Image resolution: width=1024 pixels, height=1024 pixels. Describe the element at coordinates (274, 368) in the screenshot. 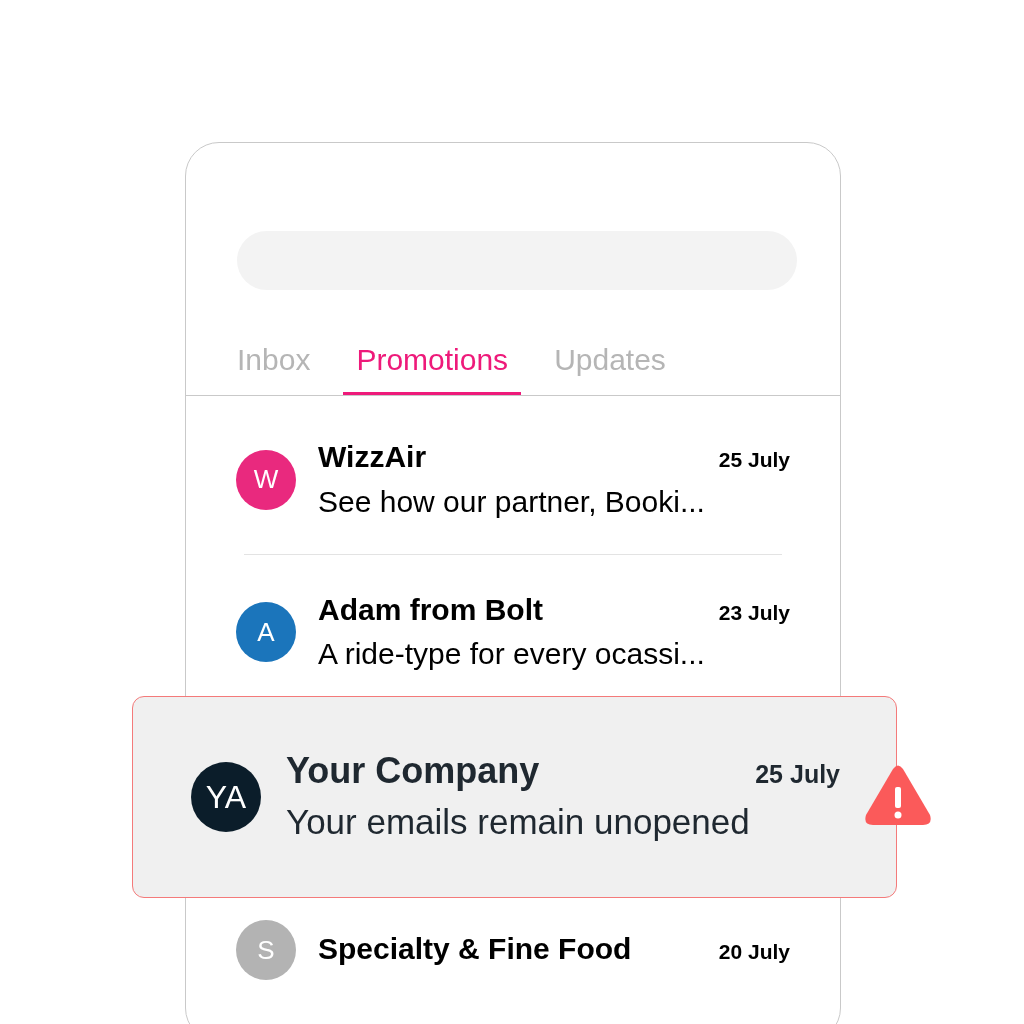

I see `tab: Inbox` at that location.